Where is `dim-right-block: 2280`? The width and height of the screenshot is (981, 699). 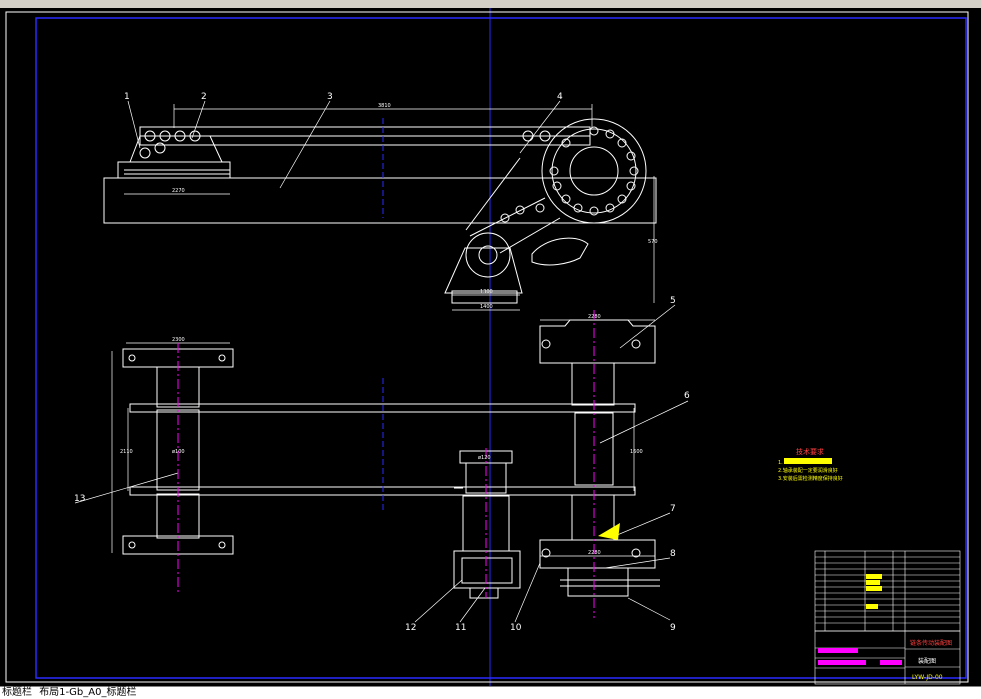 dim-right-block: 2280 is located at coordinates (594, 317).